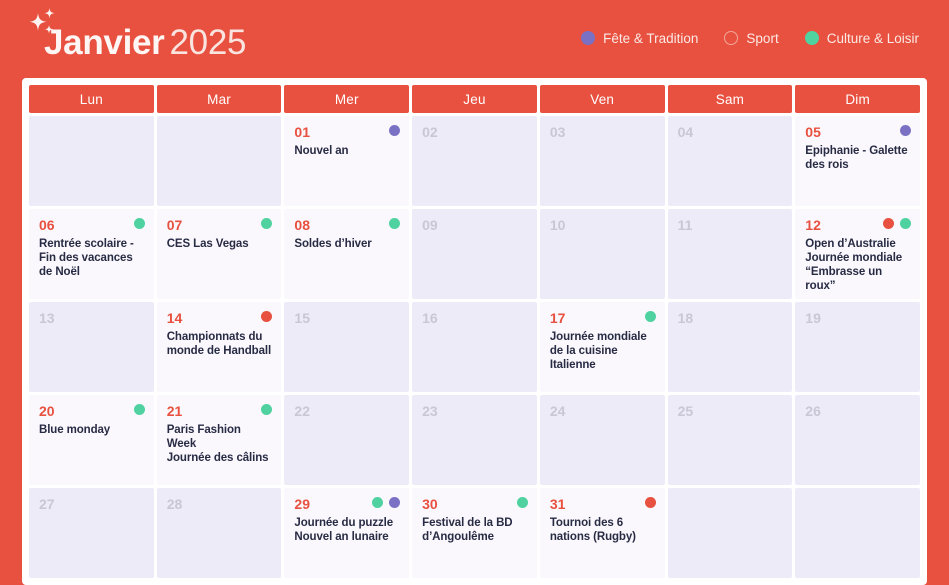  Describe the element at coordinates (474, 530) in the screenshot. I see `day-events: Festival de la BD d’Angoulême` at that location.